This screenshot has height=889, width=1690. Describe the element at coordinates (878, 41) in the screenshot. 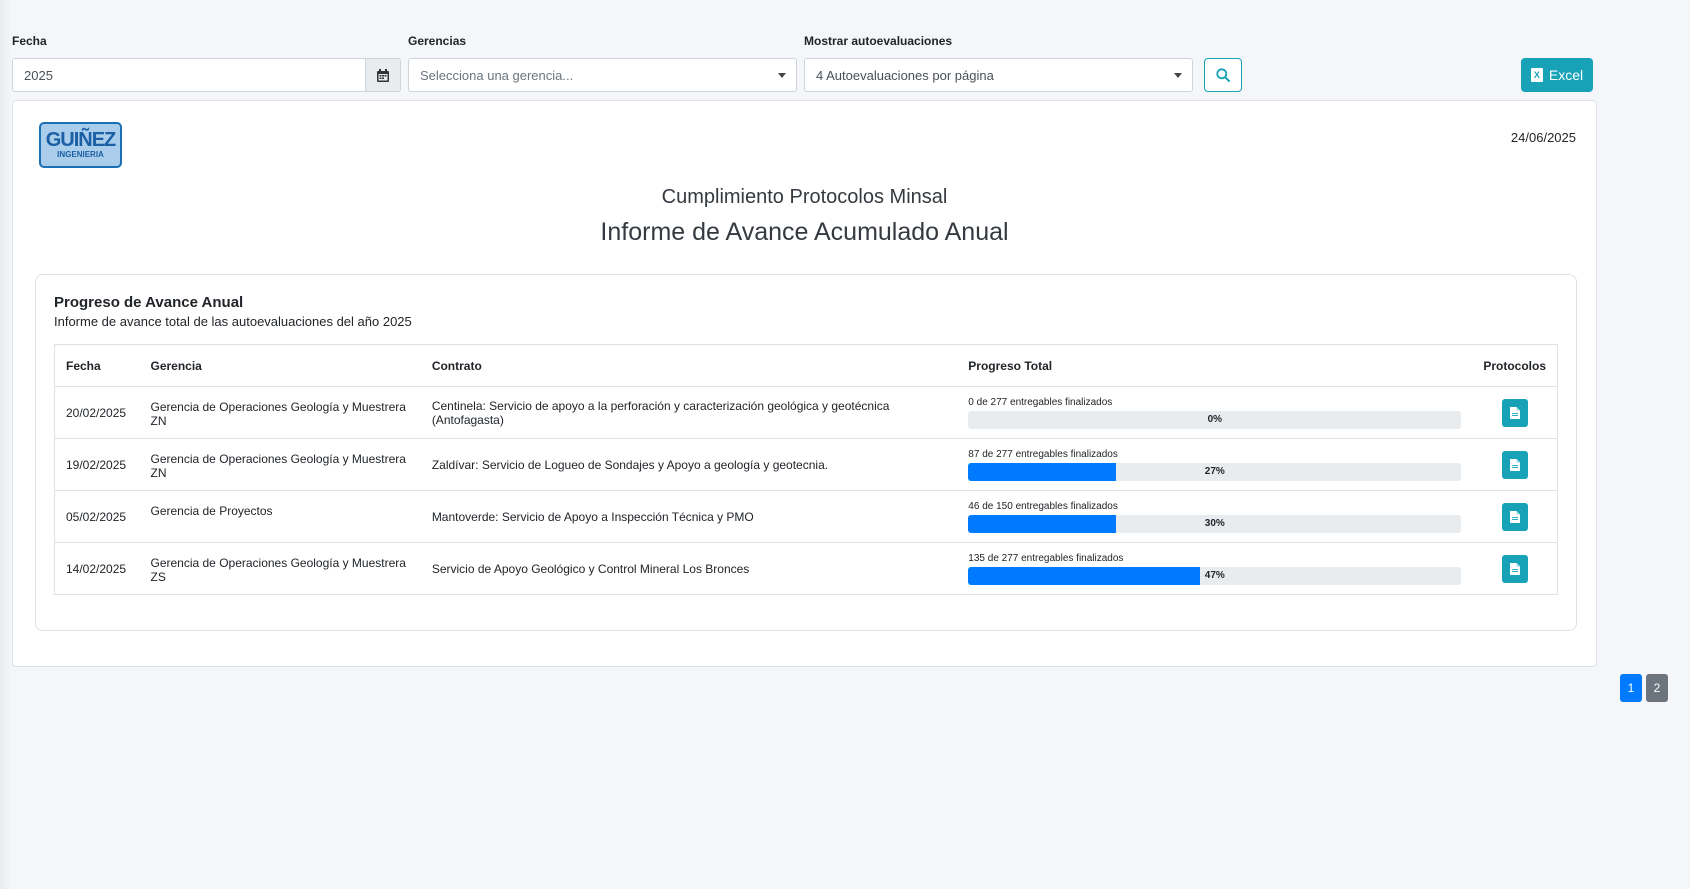

I see `mostrar-label: Mostrar autoevaluaciones` at that location.